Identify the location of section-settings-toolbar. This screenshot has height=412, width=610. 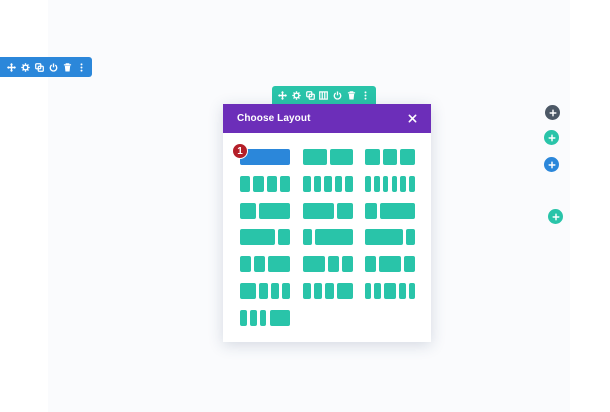
(46, 67).